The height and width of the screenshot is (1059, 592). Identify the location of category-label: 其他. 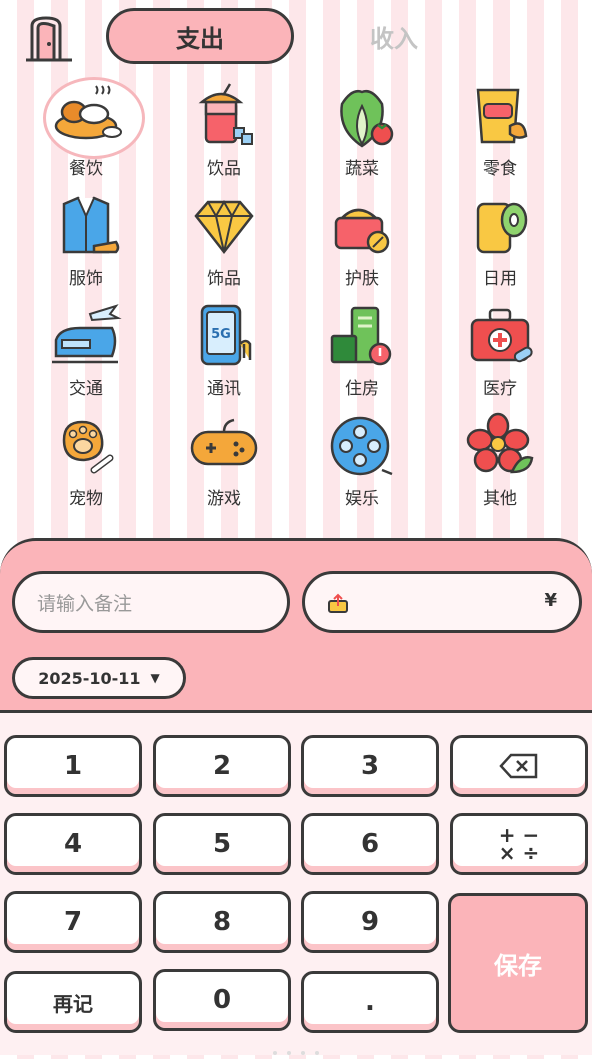
(500, 499).